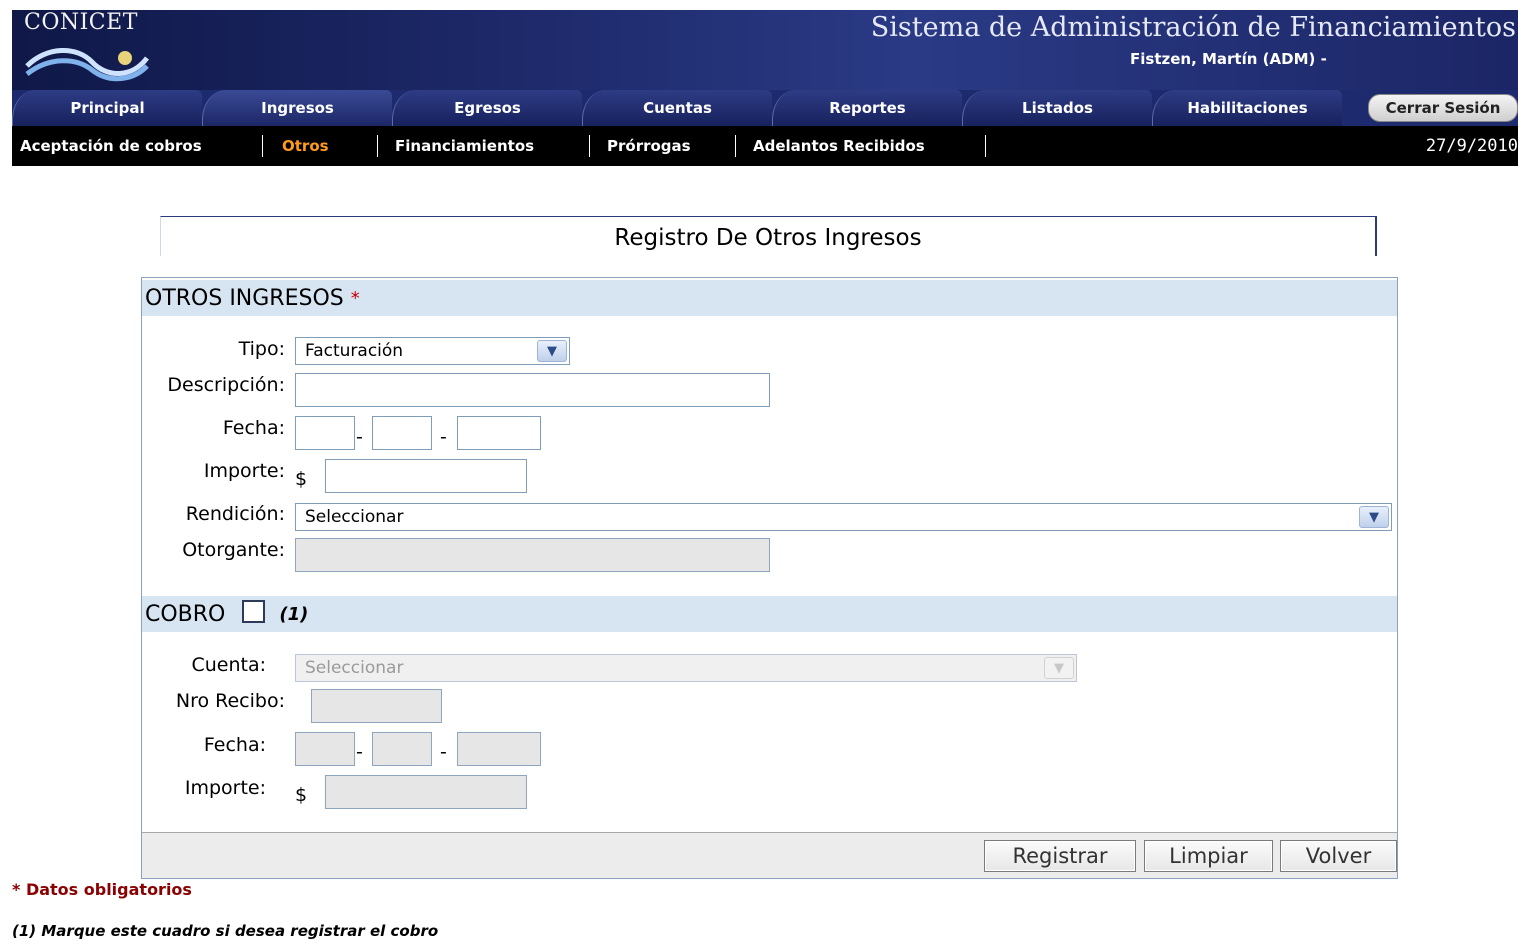 The height and width of the screenshot is (948, 1518). What do you see at coordinates (532, 390) in the screenshot?
I see `descripcion-input` at bounding box center [532, 390].